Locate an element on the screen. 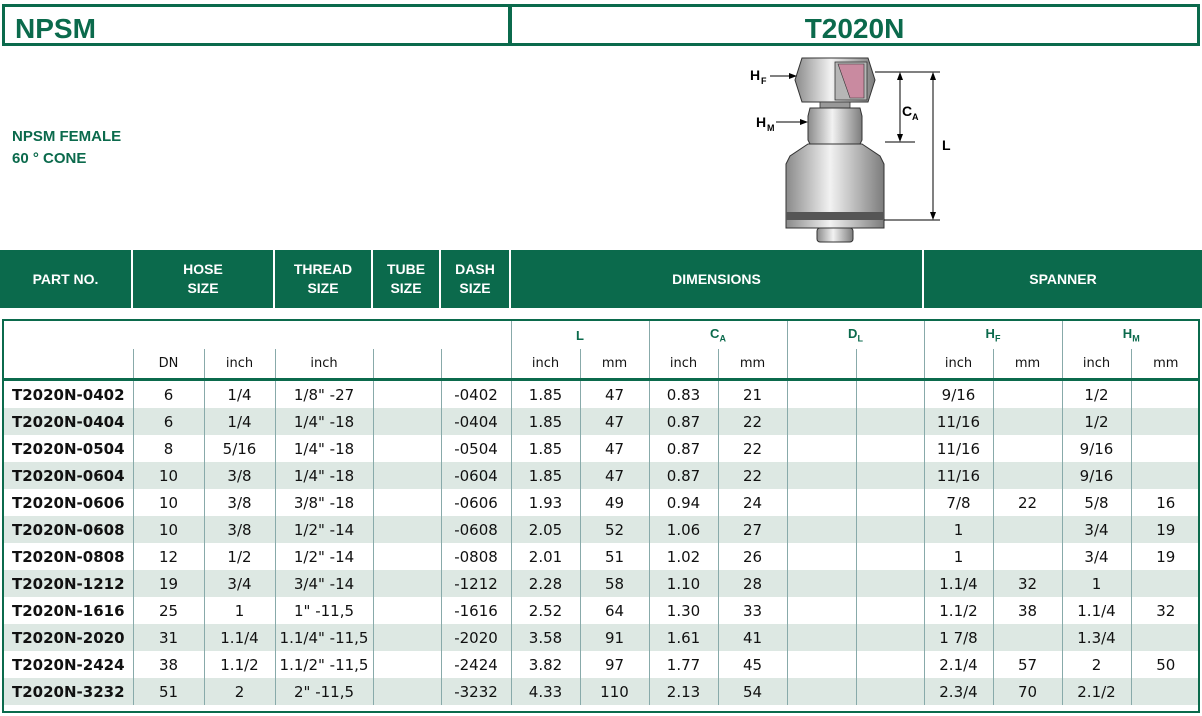 The width and height of the screenshot is (1202, 716). col-hose-size: HOSE SIZE is located at coordinates (204, 279).